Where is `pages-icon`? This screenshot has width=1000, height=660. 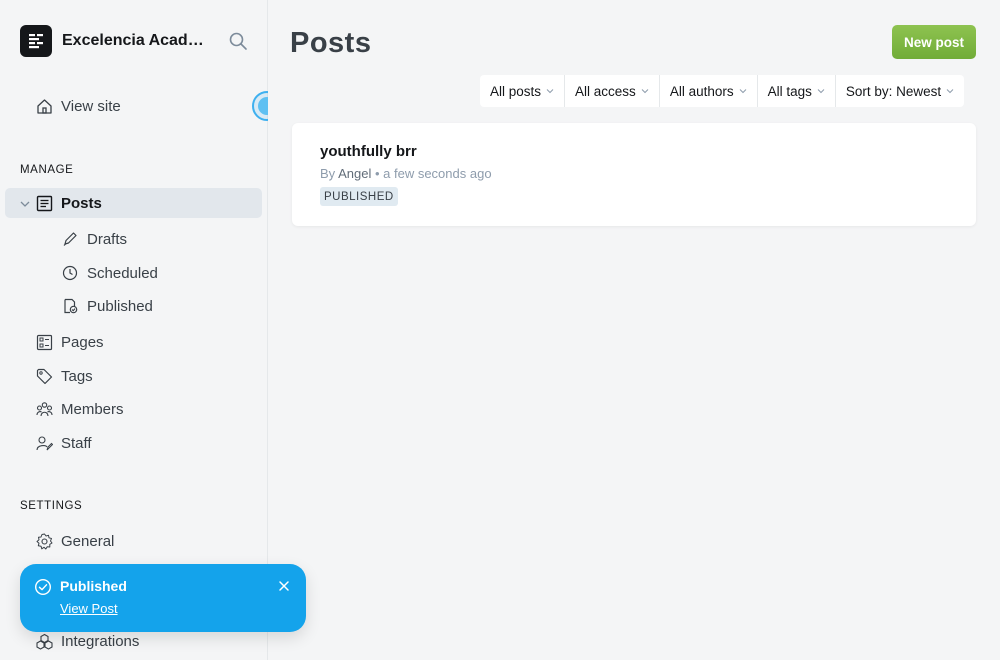
pages-icon is located at coordinates (44, 342).